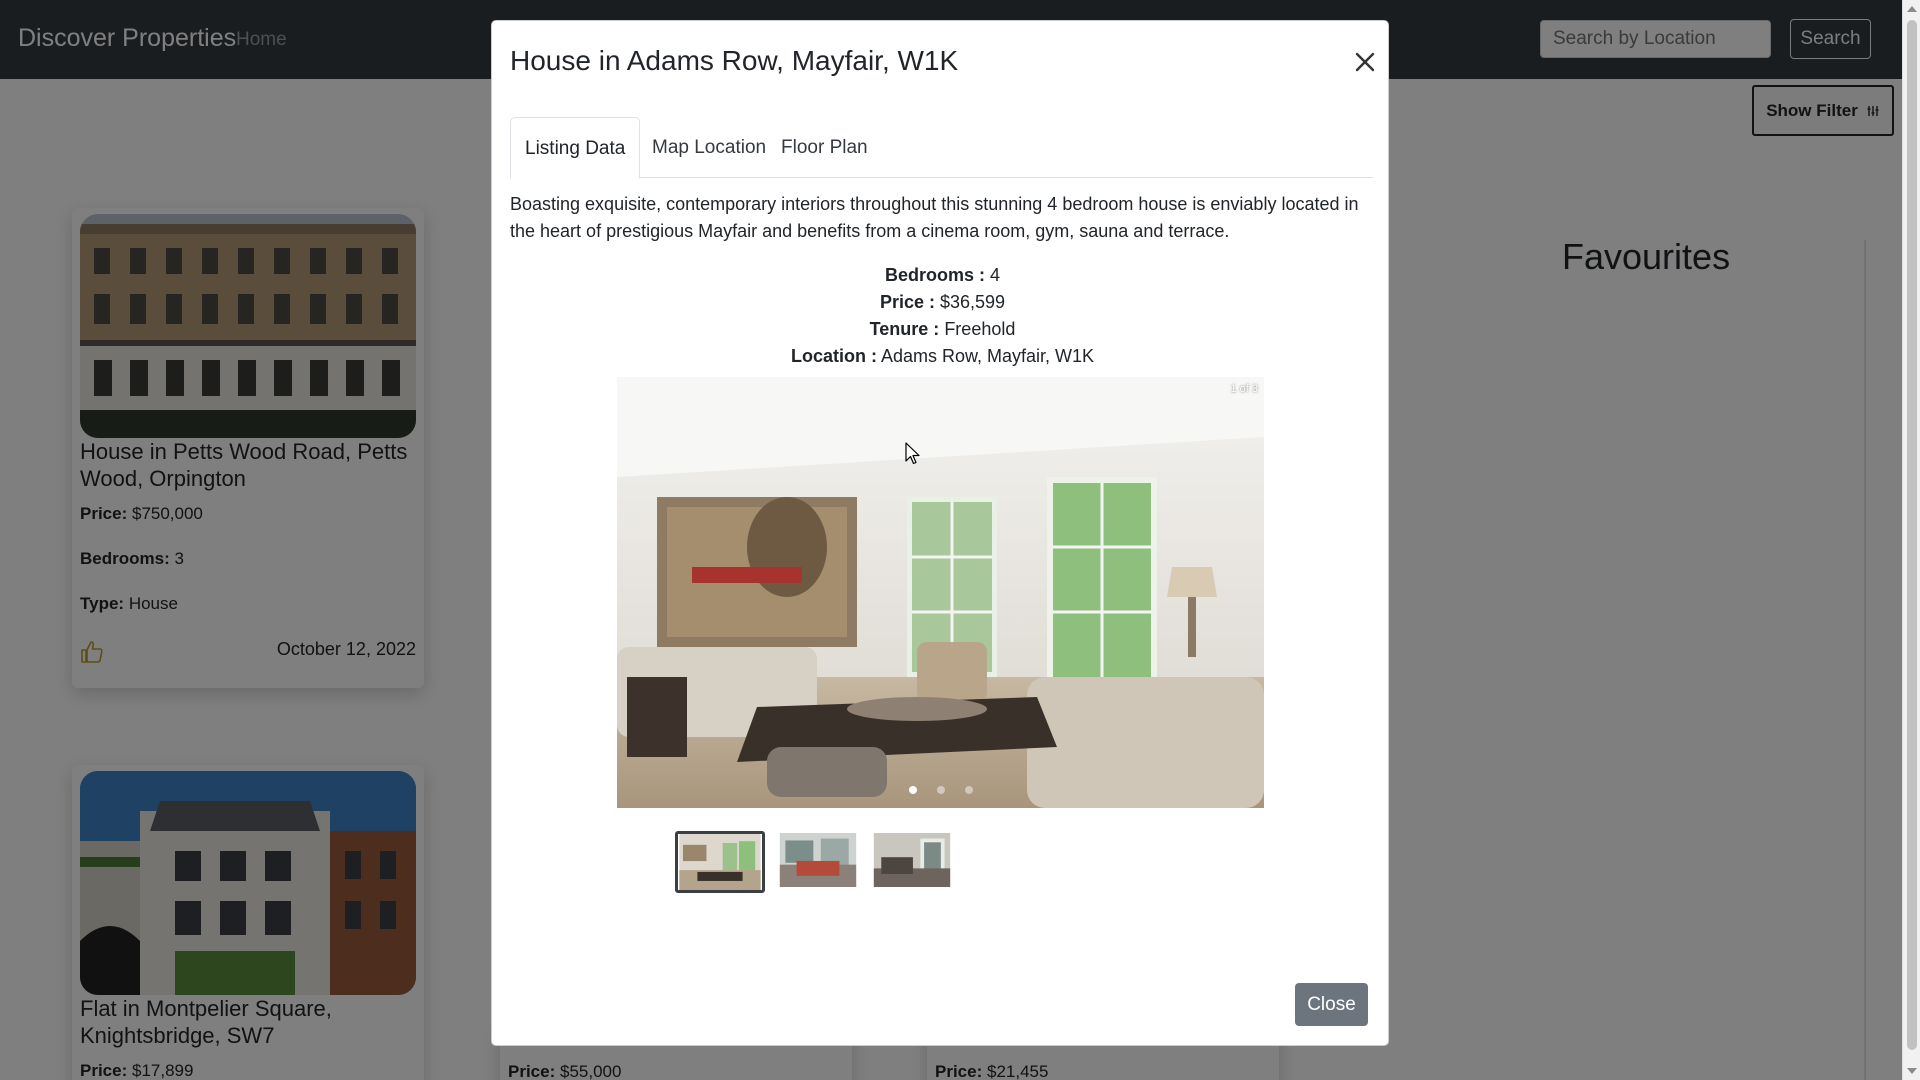 This screenshot has width=1920, height=1080. I want to click on scroll-thumb, so click(1912, 535).